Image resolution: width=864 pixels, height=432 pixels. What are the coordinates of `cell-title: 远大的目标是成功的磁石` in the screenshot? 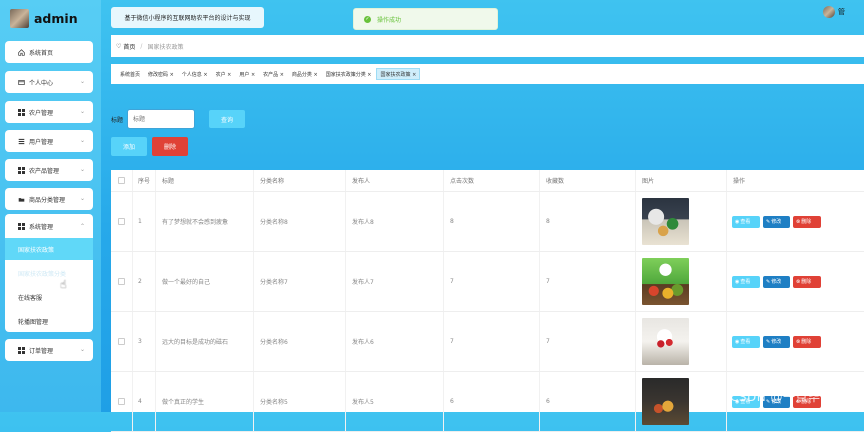 It's located at (205, 341).